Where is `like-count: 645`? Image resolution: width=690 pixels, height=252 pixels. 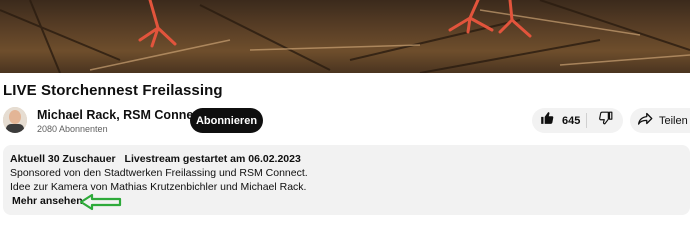
like-count: 645 is located at coordinates (571, 120).